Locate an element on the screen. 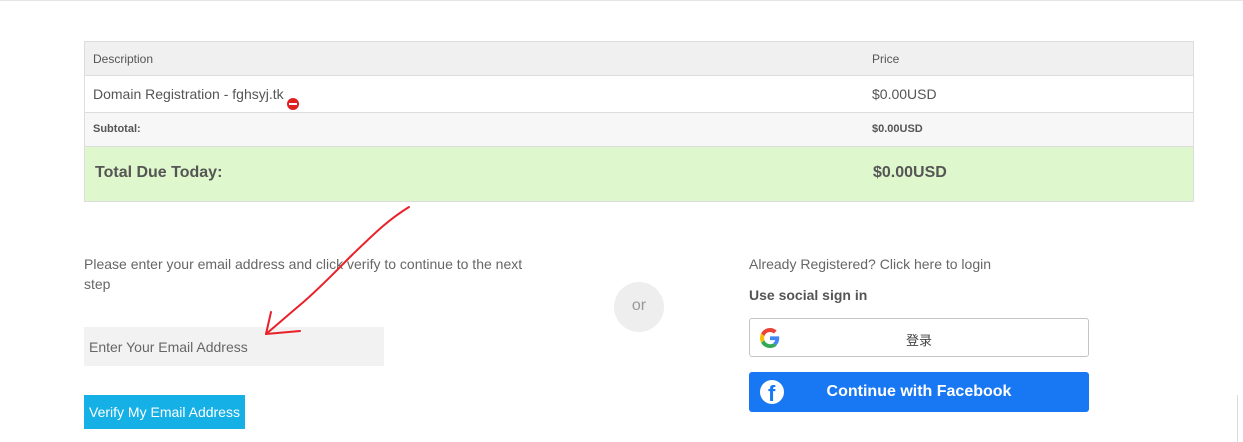  facebook-button-label: Continue with Facebook is located at coordinates (919, 391).